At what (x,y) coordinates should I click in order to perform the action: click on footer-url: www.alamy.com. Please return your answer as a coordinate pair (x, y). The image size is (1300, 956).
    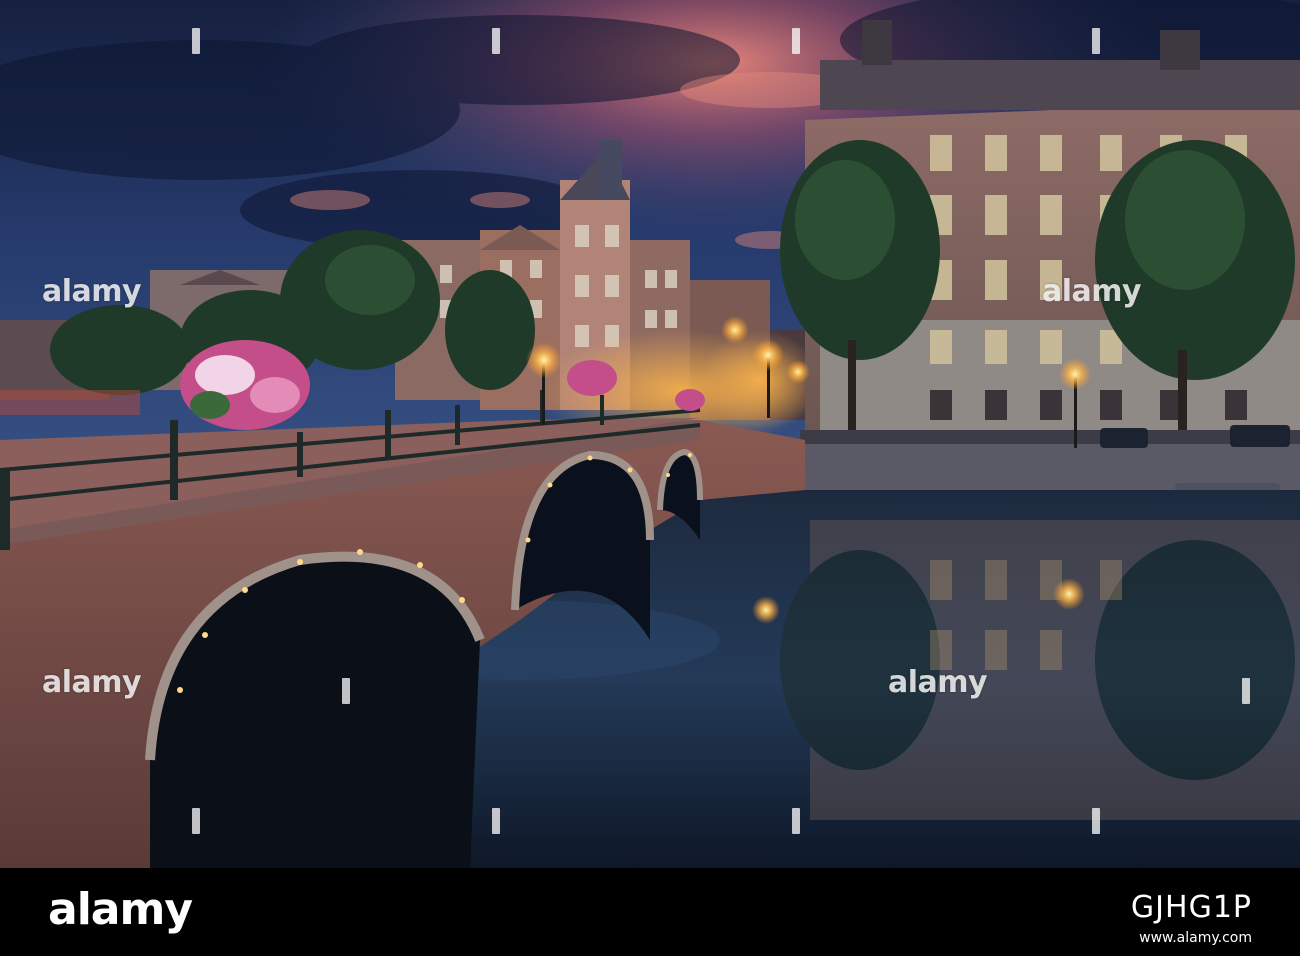
    Looking at the image, I should click on (1195, 938).